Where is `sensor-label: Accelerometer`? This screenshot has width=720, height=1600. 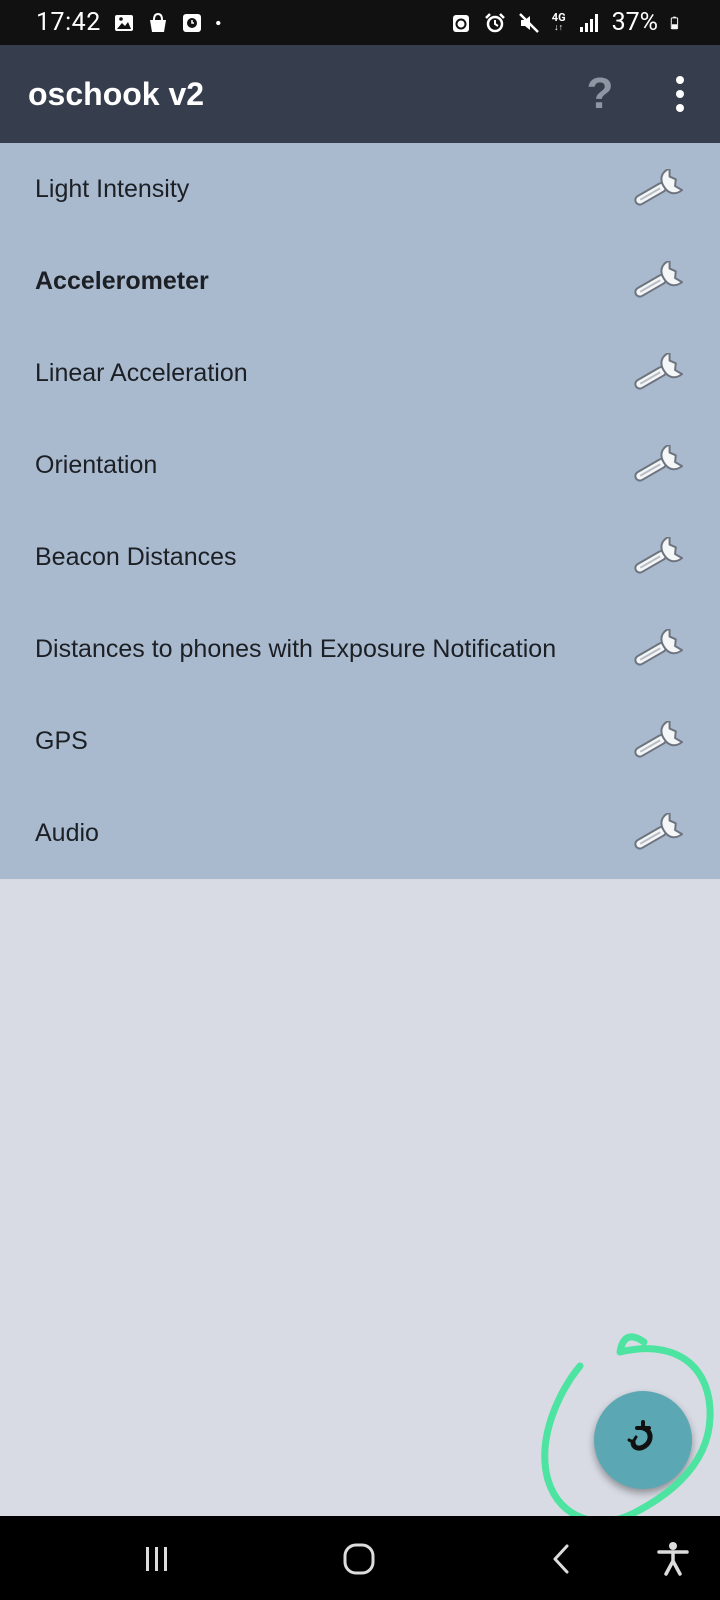
sensor-label: Accelerometer is located at coordinates (122, 280).